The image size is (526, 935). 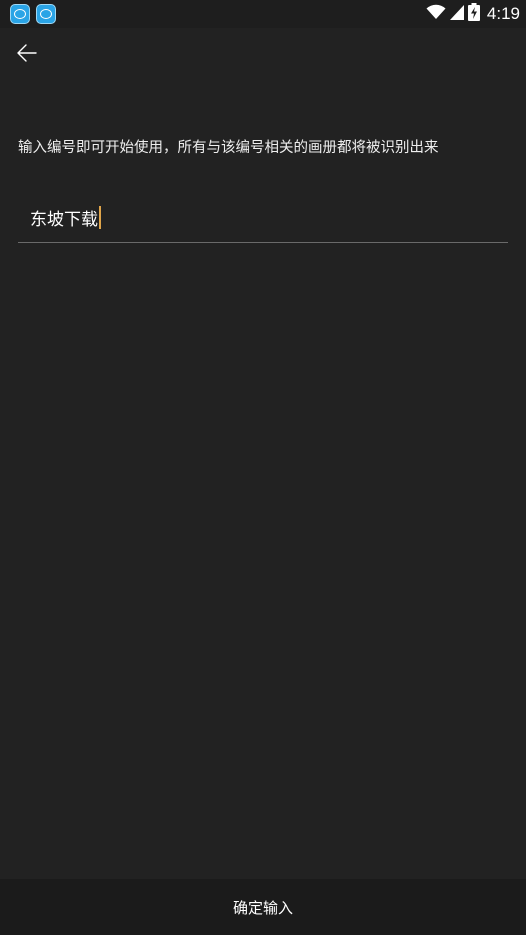 I want to click on back-arrow-icon, so click(x=27, y=55).